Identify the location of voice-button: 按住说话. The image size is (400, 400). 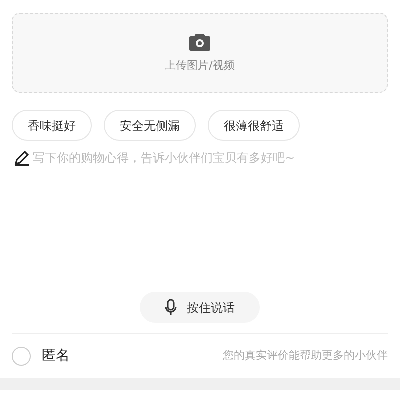
(200, 307).